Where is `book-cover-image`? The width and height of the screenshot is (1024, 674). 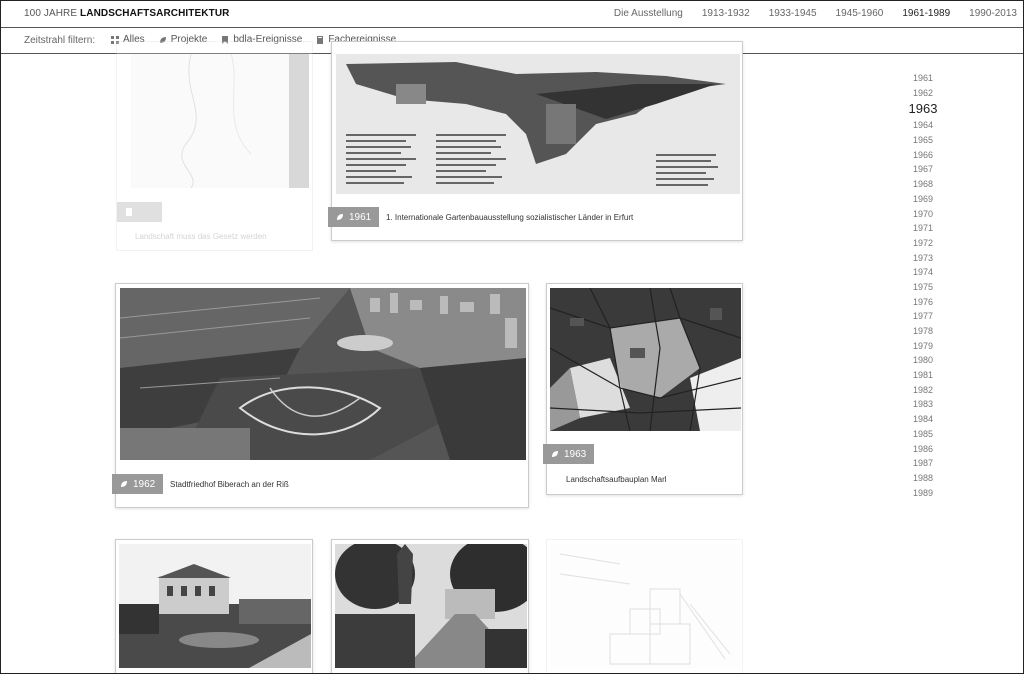
book-cover-image is located at coordinates (220, 121).